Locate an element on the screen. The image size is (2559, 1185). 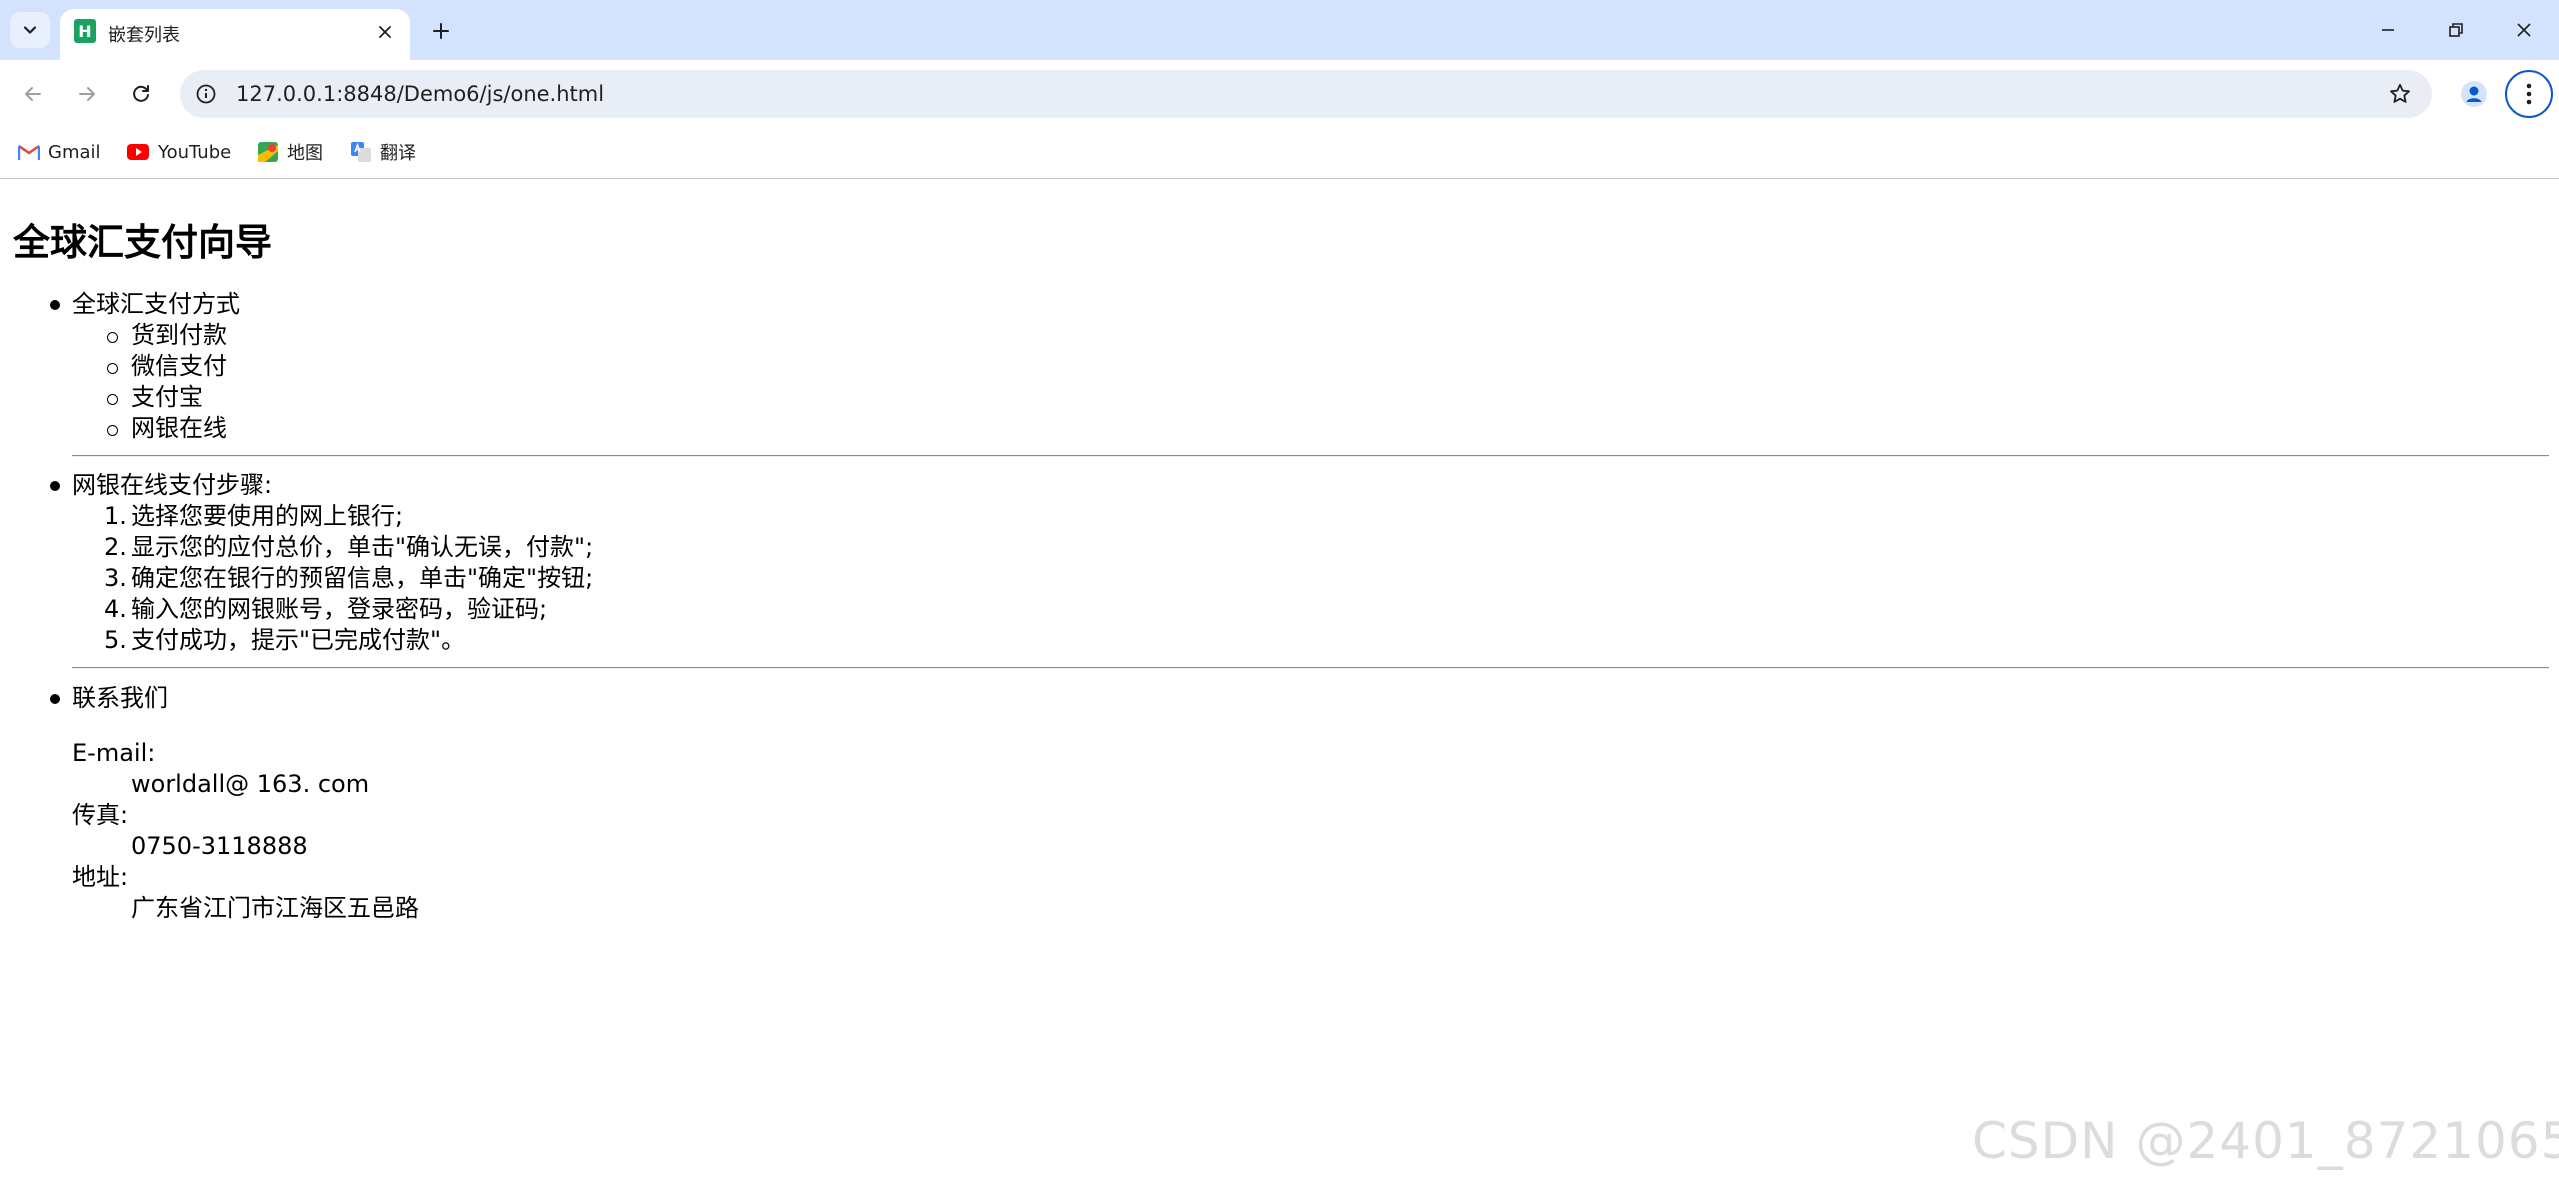
back-button is located at coordinates (33, 94).